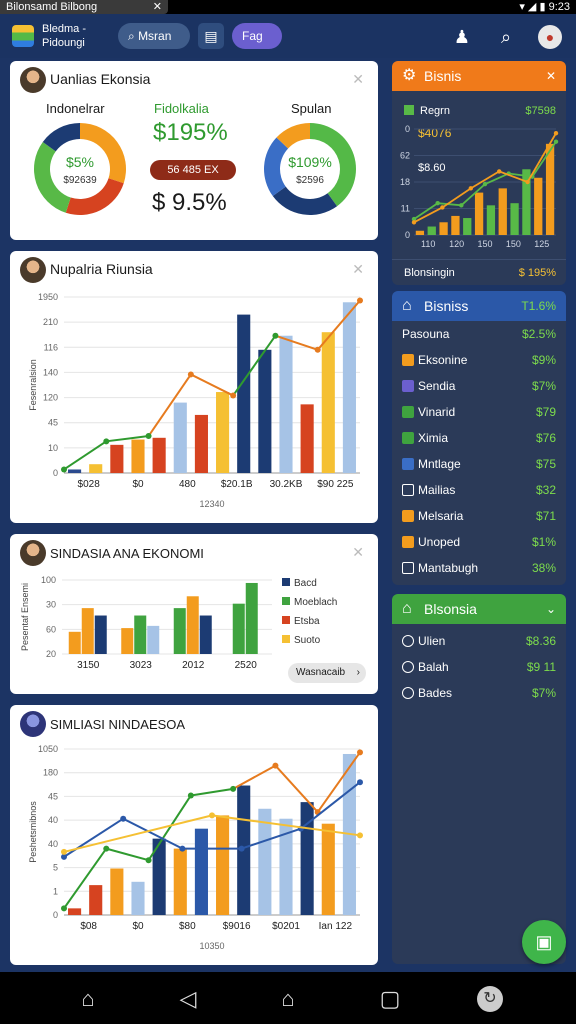  I want to click on home-button-icon: ⌂, so click(288, 999).